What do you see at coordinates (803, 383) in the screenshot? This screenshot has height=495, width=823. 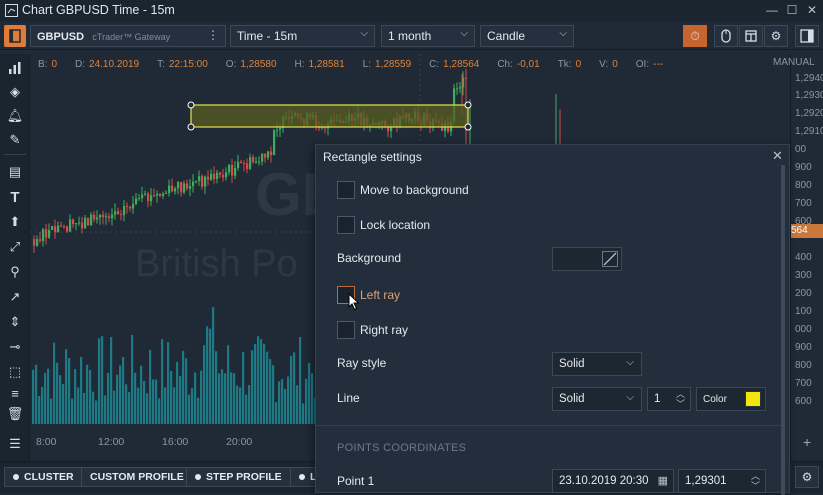 I see `price-tick-label: 700` at bounding box center [803, 383].